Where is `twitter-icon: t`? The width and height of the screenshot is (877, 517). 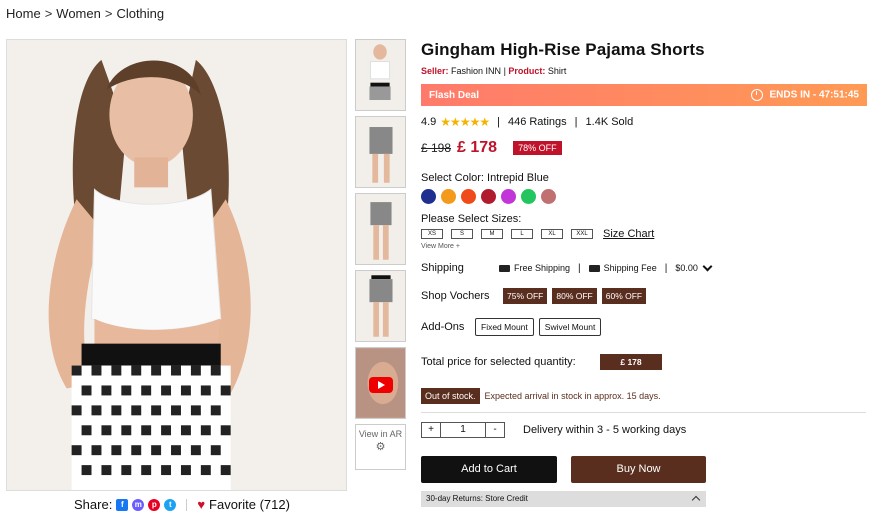
twitter-icon: t is located at coordinates (170, 504).